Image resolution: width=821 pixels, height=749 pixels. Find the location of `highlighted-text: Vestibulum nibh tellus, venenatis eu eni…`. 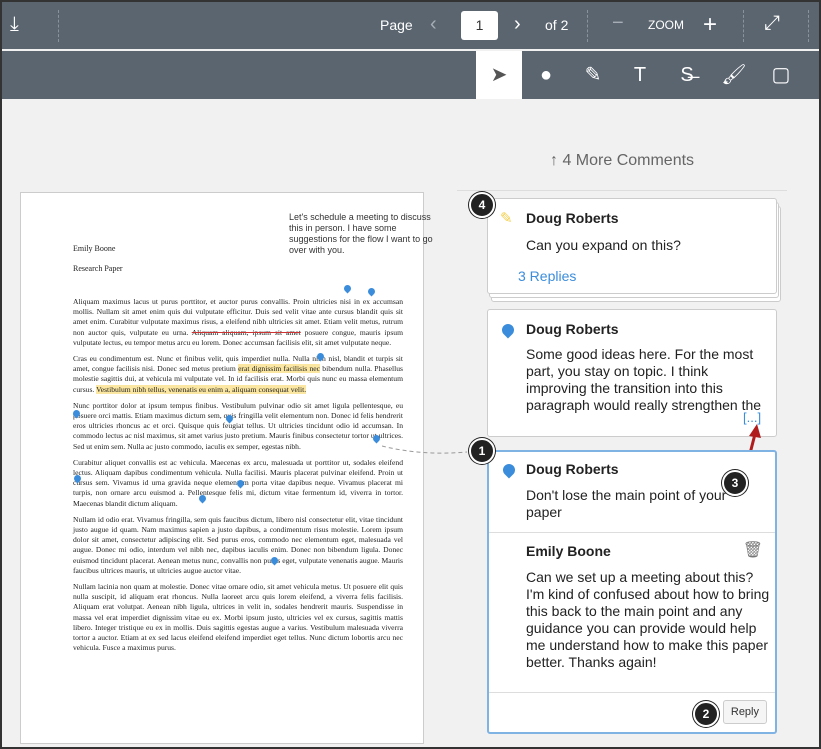

highlighted-text: Vestibulum nibh tellus, venenatis eu eni… is located at coordinates (201, 389).